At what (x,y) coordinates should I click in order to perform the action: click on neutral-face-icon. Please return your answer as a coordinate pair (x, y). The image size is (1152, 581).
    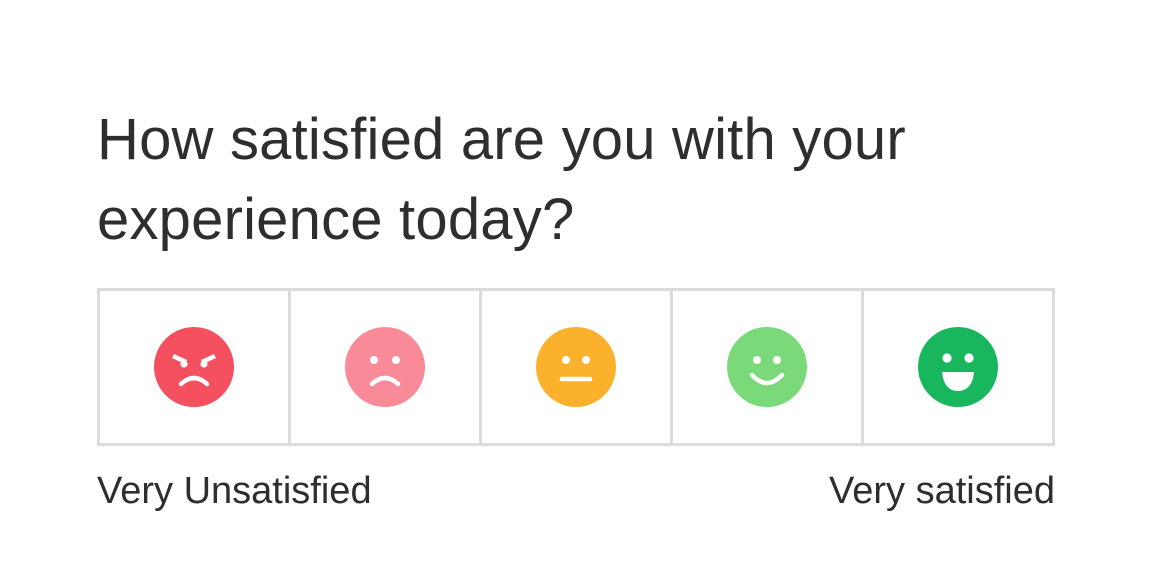
    Looking at the image, I should click on (576, 367).